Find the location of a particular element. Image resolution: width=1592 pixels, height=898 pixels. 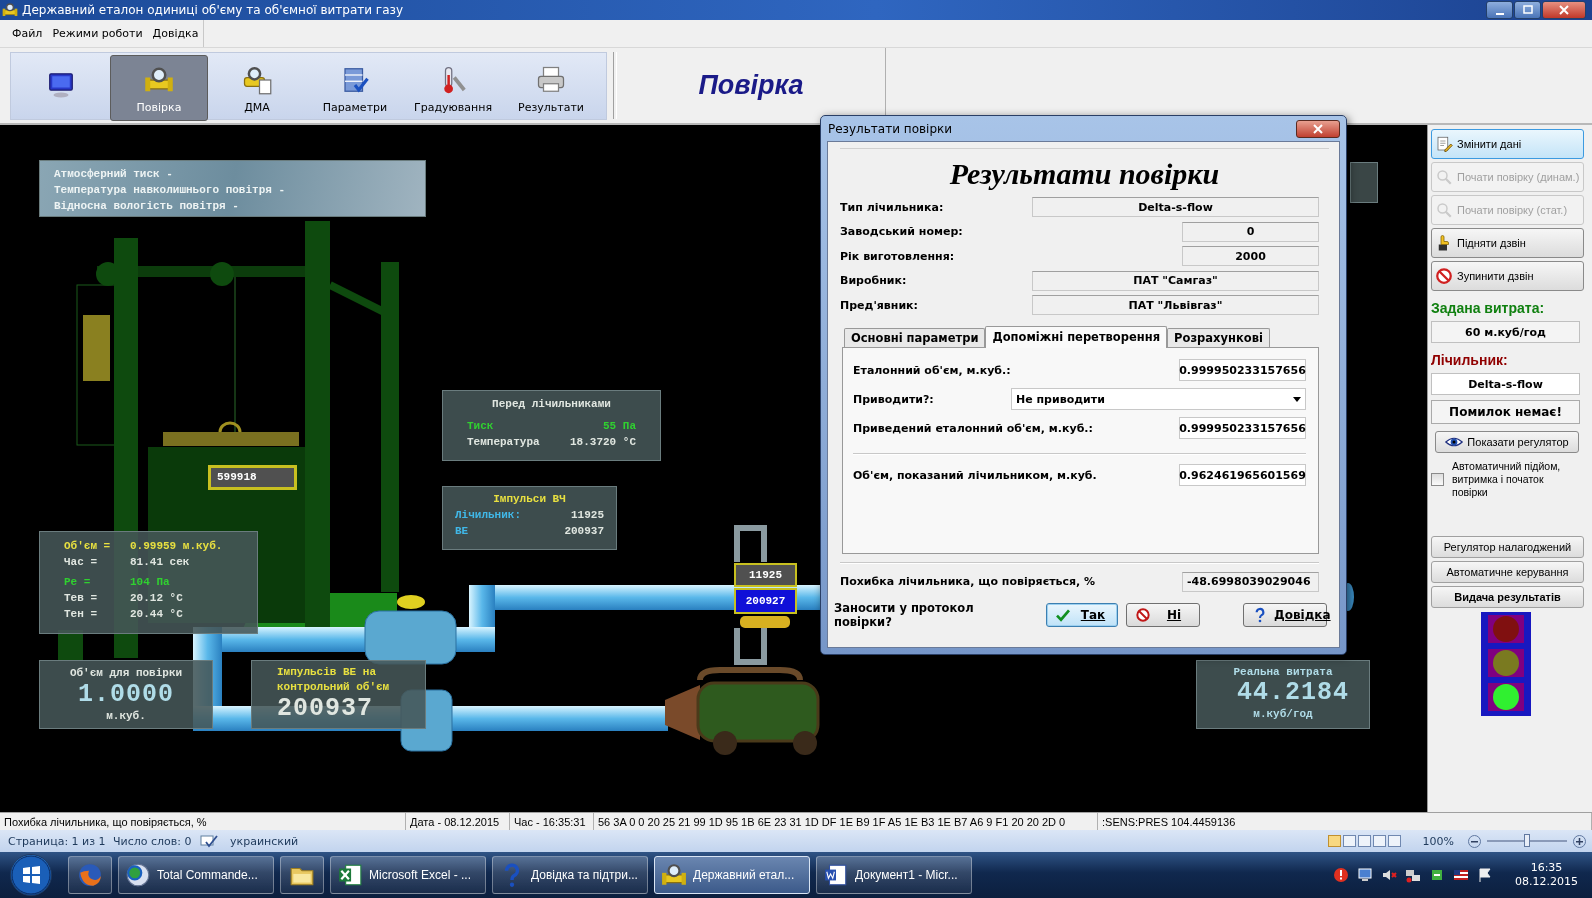

question-text: Заносити у протокол повірки? is located at coordinates (904, 614).